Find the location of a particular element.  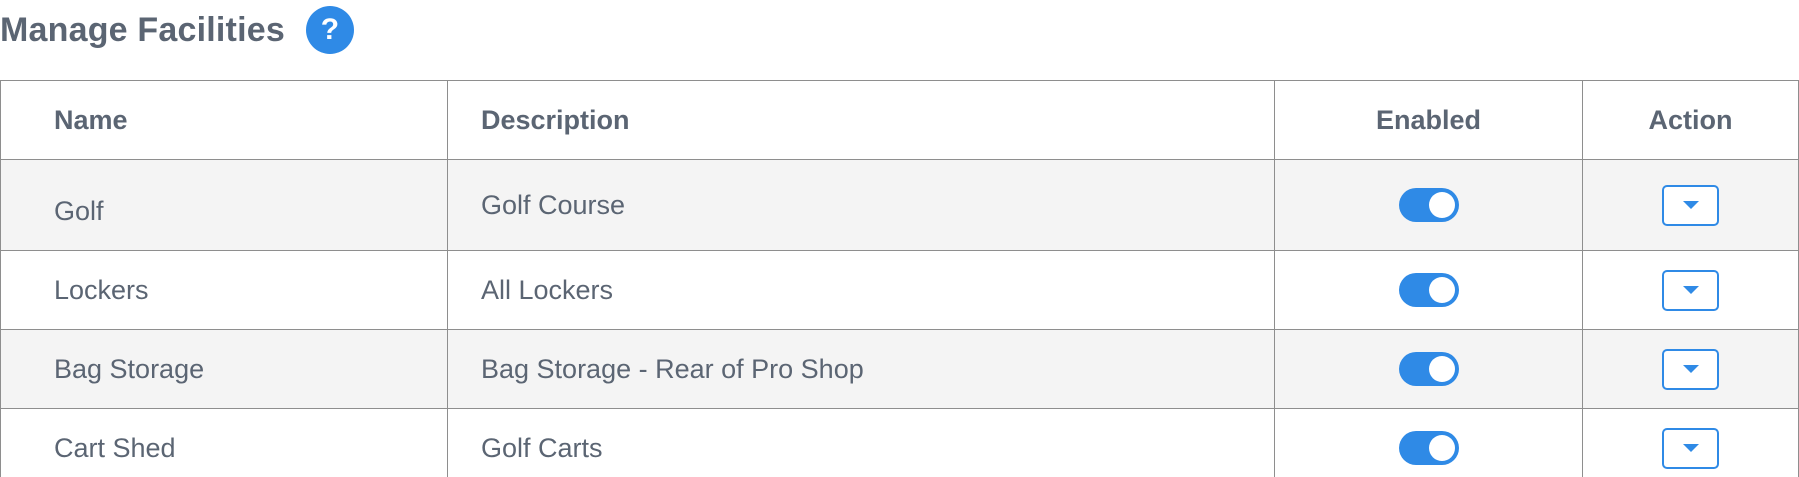

facility-name: Cart Shed is located at coordinates (224, 442).